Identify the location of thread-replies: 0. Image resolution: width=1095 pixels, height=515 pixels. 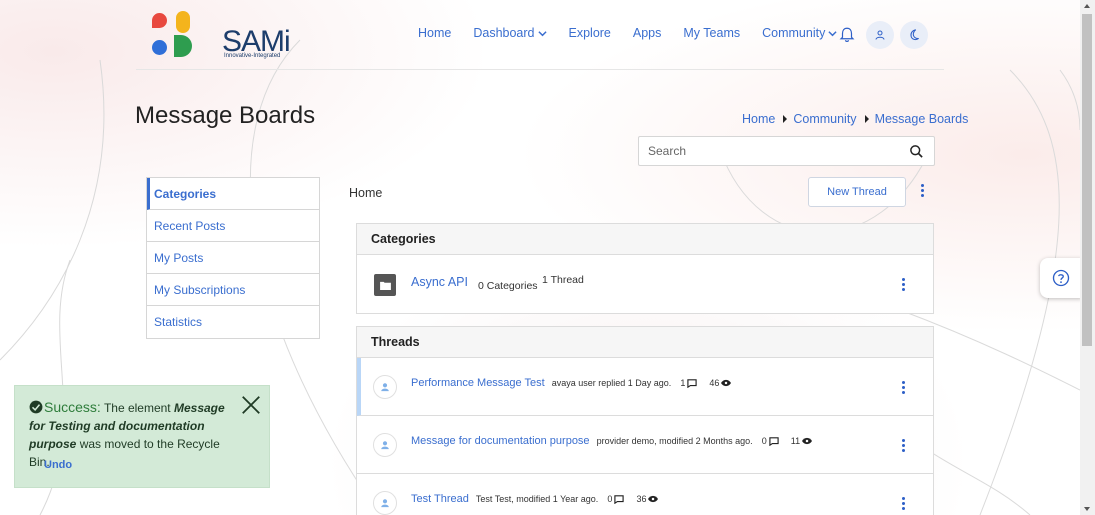
(616, 499).